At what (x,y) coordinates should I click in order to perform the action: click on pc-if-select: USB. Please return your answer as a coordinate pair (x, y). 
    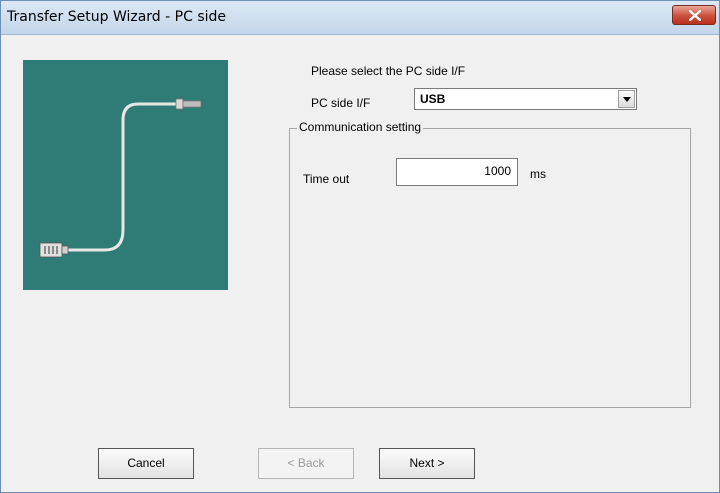
    Looking at the image, I should click on (525, 99).